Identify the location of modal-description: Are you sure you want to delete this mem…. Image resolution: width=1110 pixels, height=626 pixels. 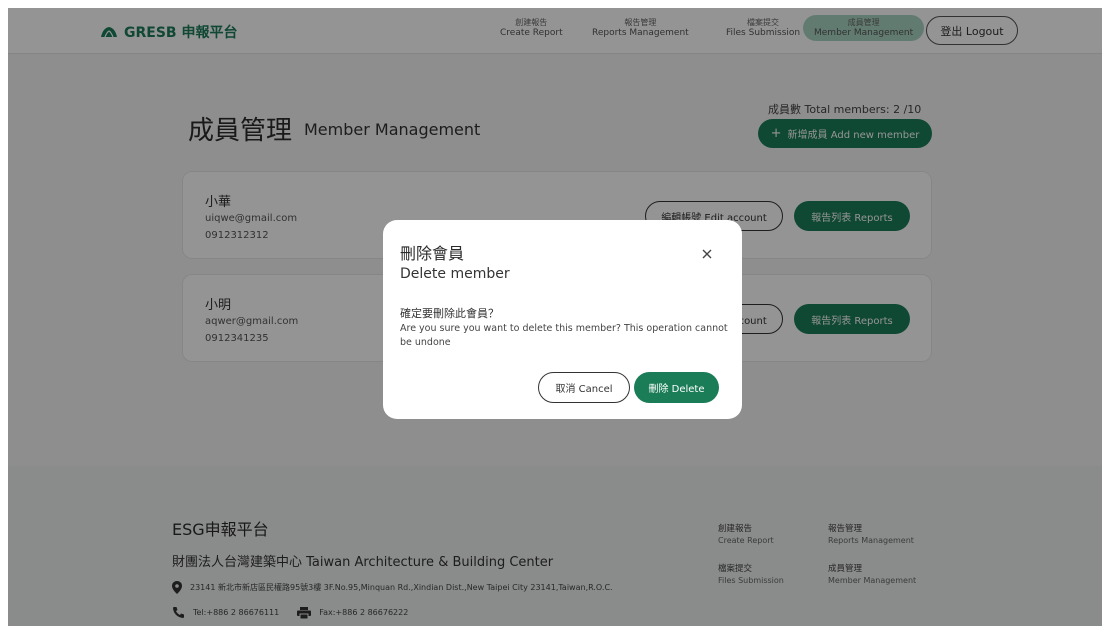
(564, 335).